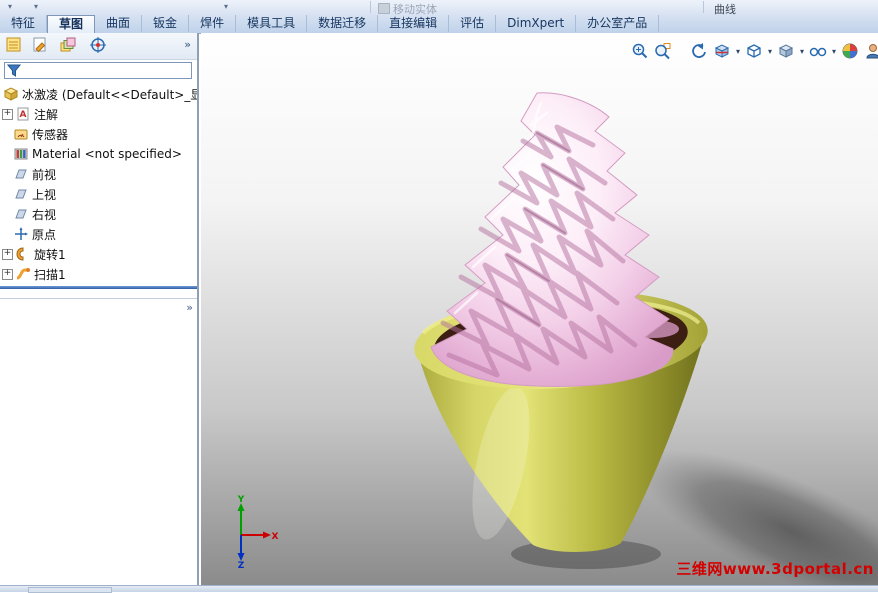  Describe the element at coordinates (802, 51) in the screenshot. I see `display-style-dropdown-icon: ▾` at that location.